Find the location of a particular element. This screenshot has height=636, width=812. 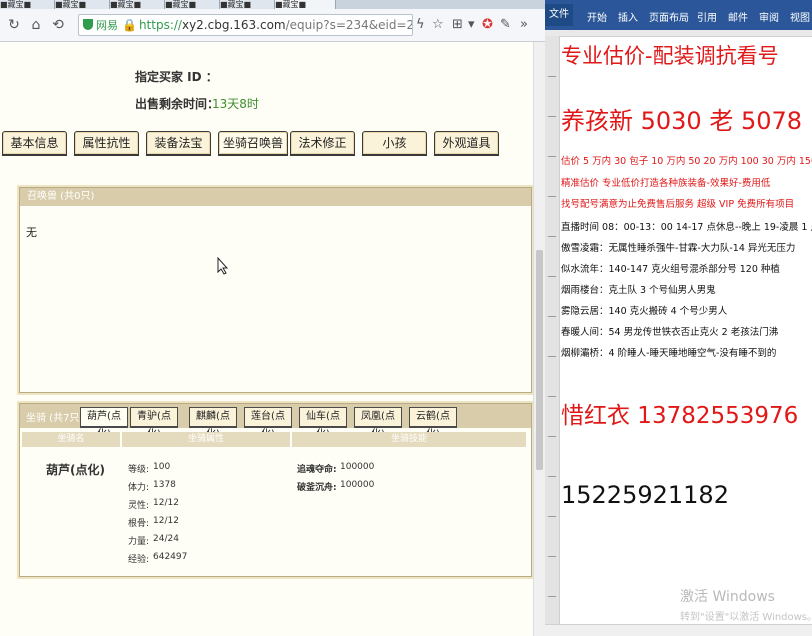

attr-label: 力量: is located at coordinates (139, 542).